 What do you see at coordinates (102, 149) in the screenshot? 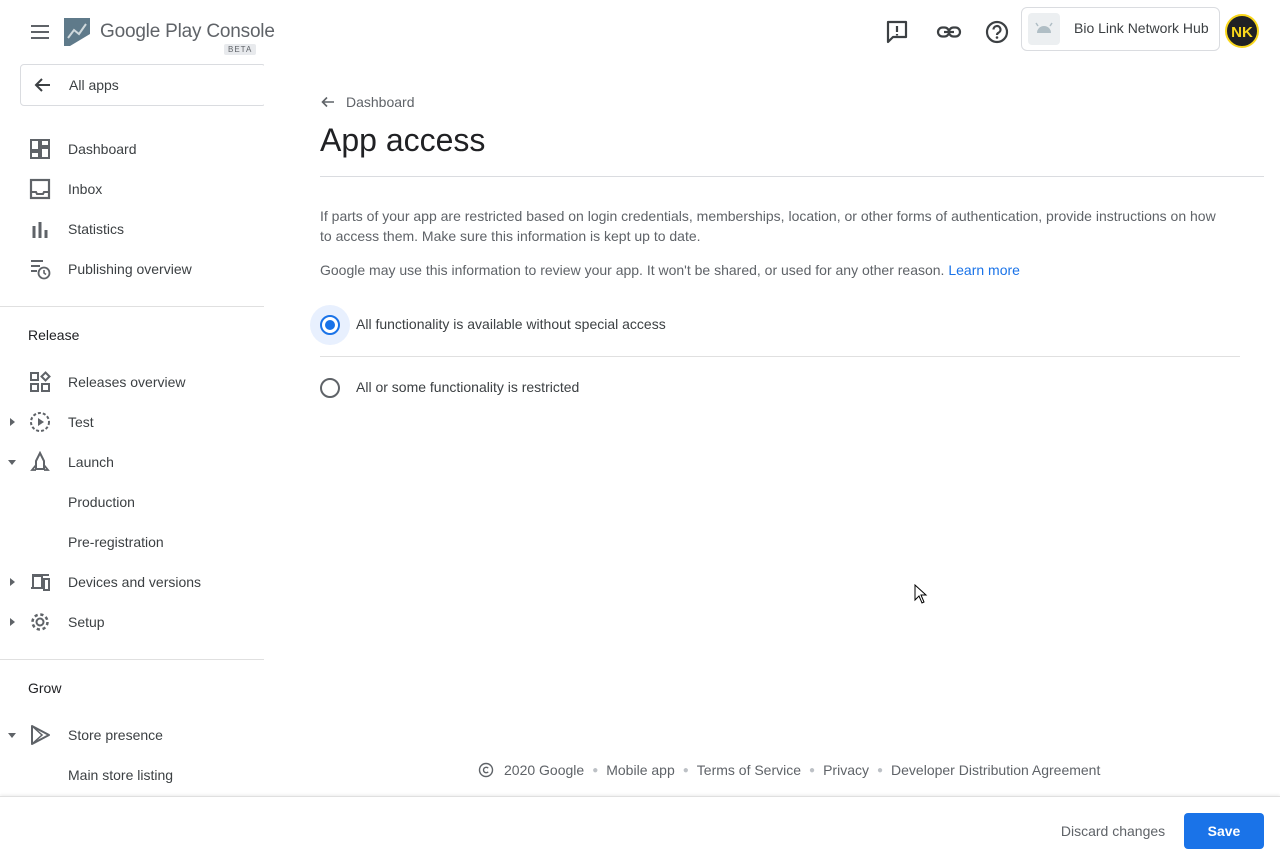
I see `sidebar-item-label: Dashboard` at bounding box center [102, 149].